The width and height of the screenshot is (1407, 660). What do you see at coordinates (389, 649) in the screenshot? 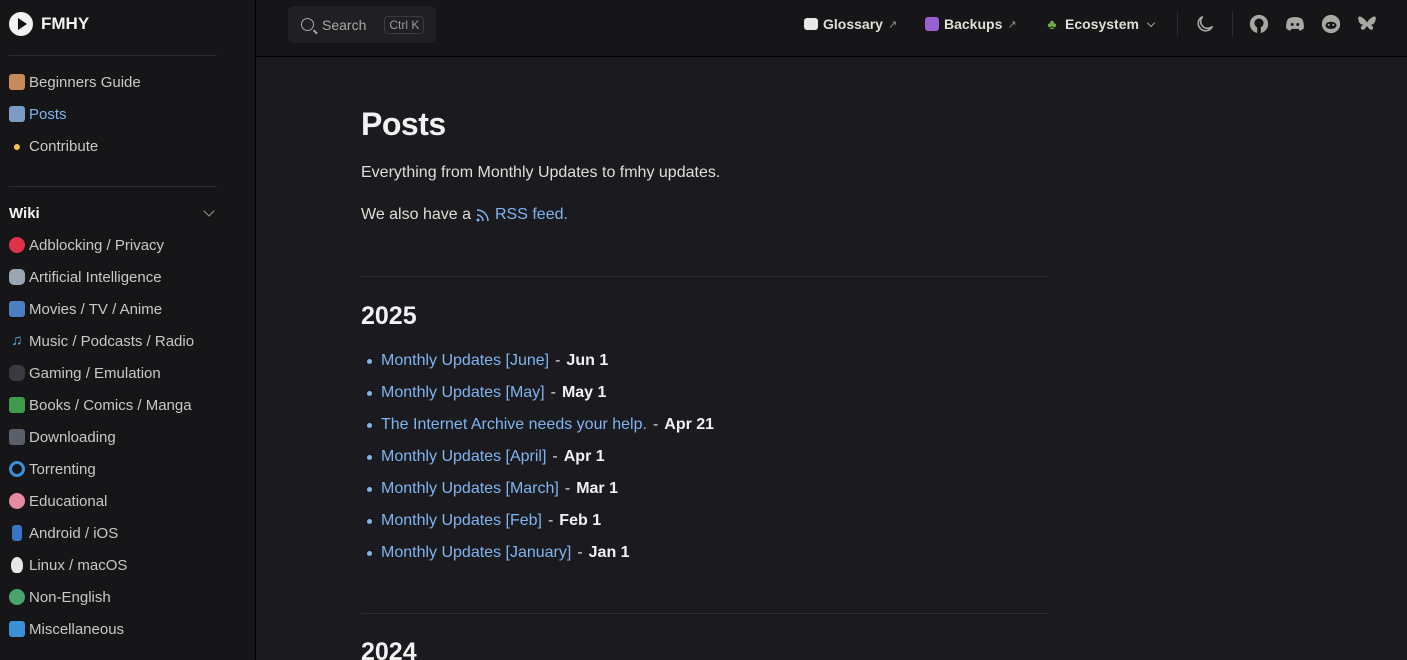
I see `year-heading-2024: 2024` at bounding box center [389, 649].